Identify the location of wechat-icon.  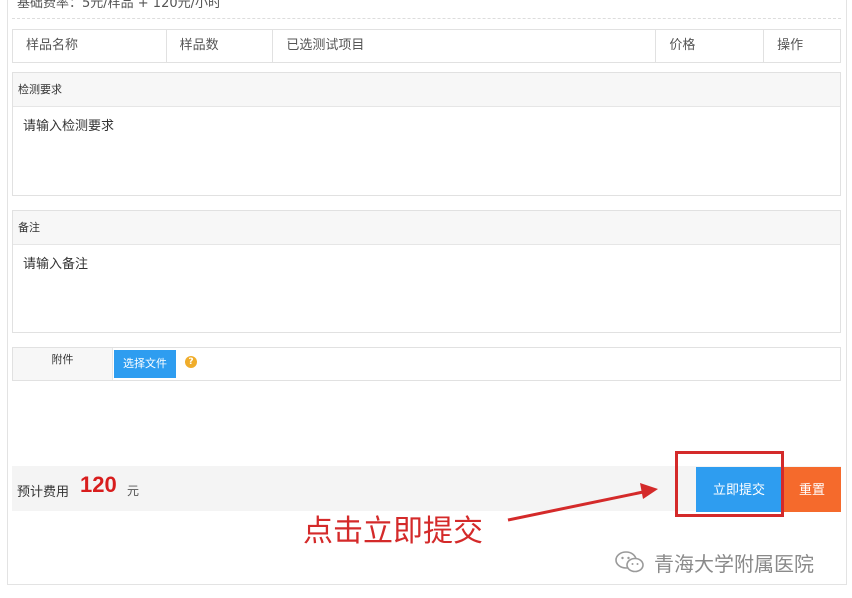
(630, 562).